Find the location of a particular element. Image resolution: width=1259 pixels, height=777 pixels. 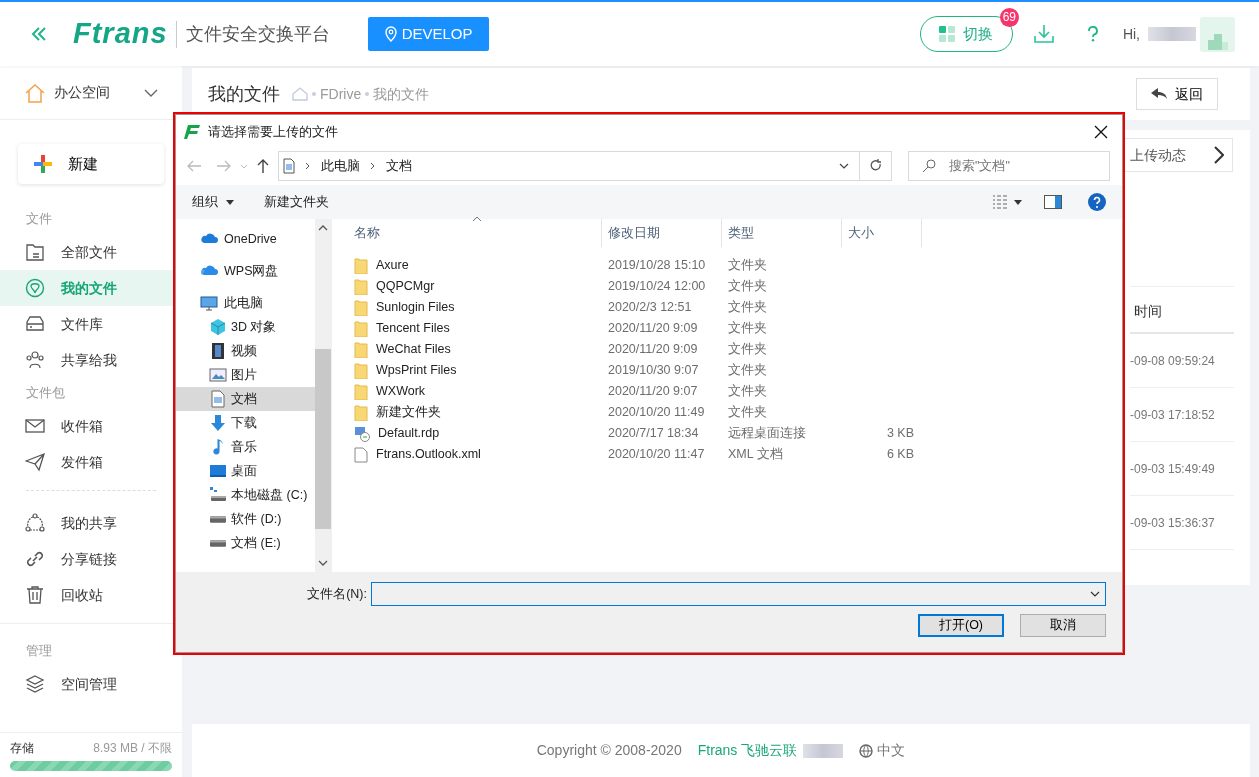

nav-label: WPS网盘 is located at coordinates (251, 271).